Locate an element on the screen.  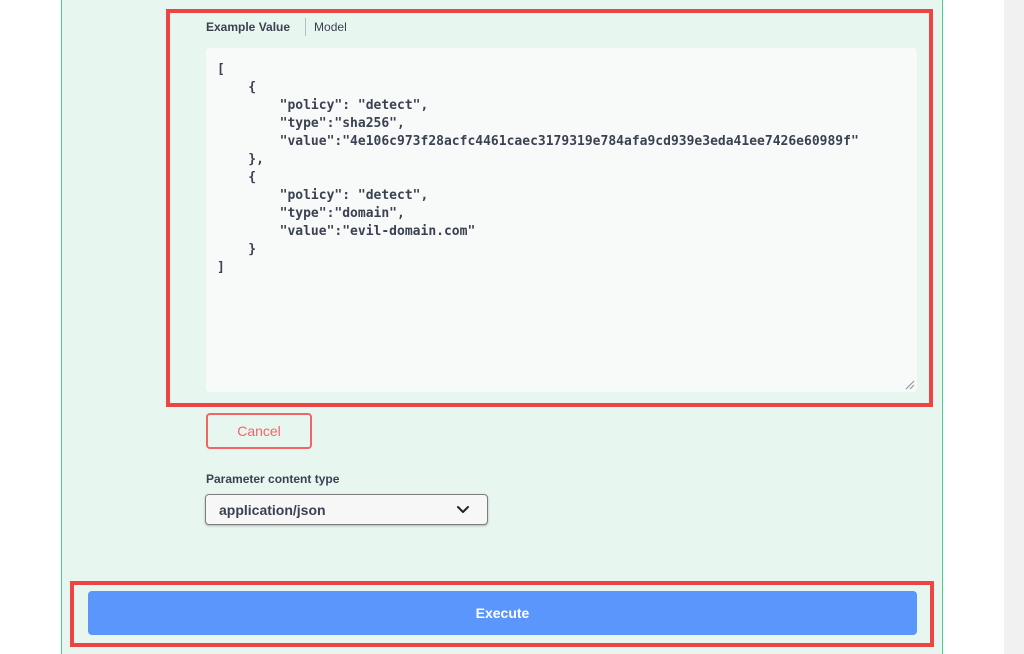
execute-highlight-frame is located at coordinates (502, 614).